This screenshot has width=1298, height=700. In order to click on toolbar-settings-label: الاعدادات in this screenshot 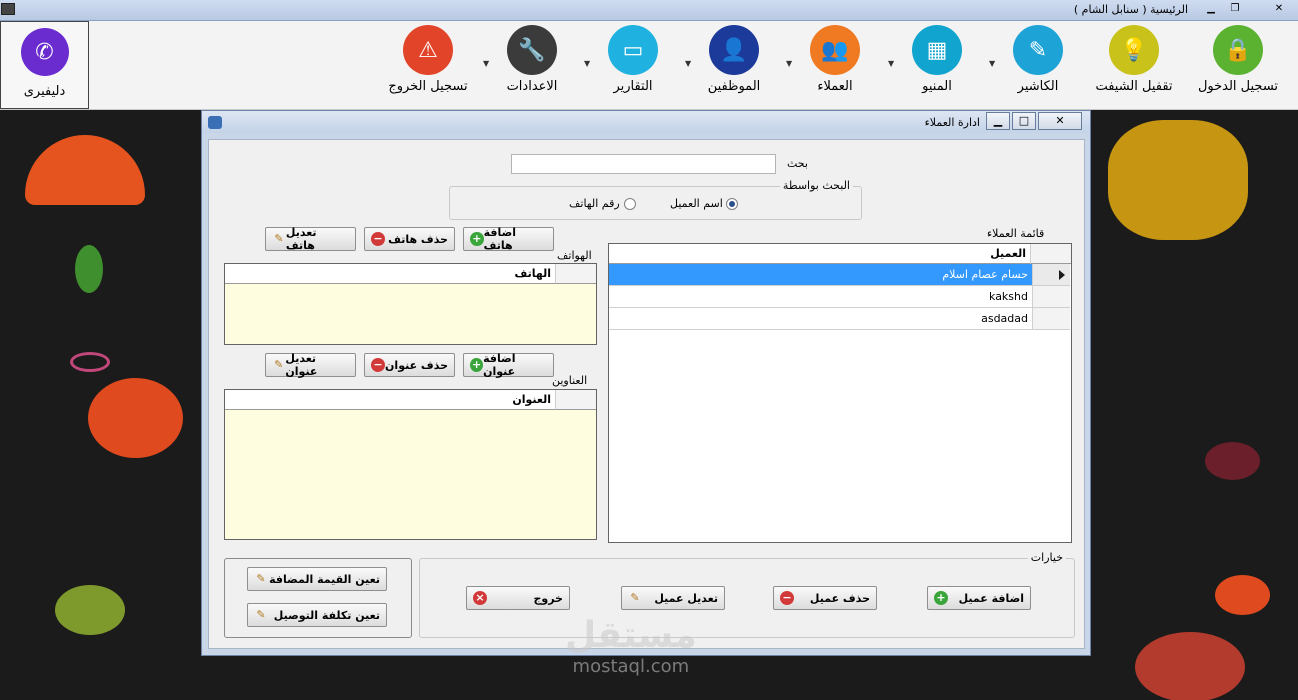, I will do `click(532, 86)`.